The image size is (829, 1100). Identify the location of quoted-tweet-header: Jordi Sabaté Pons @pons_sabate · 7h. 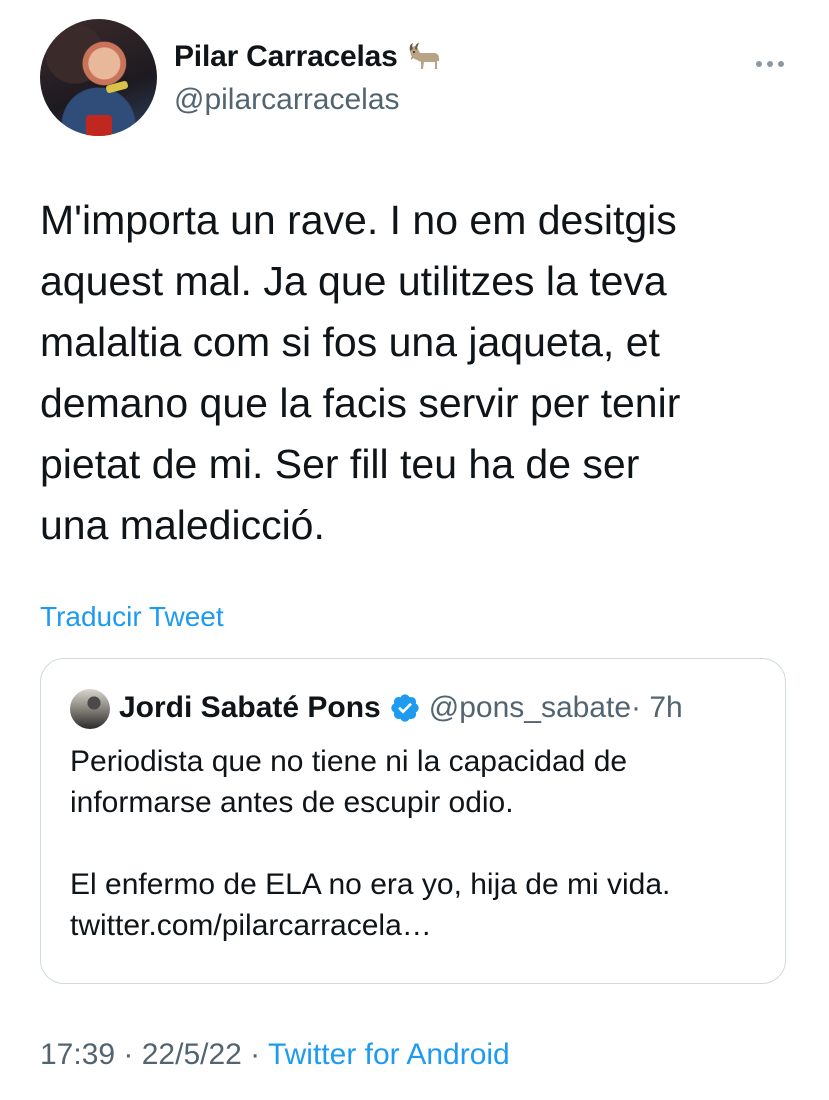
(401, 708).